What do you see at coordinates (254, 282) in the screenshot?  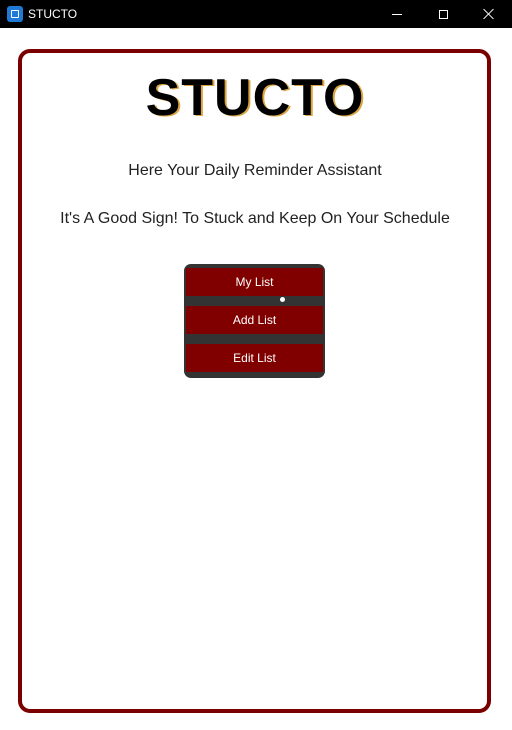 I see `my-list-button: My List` at bounding box center [254, 282].